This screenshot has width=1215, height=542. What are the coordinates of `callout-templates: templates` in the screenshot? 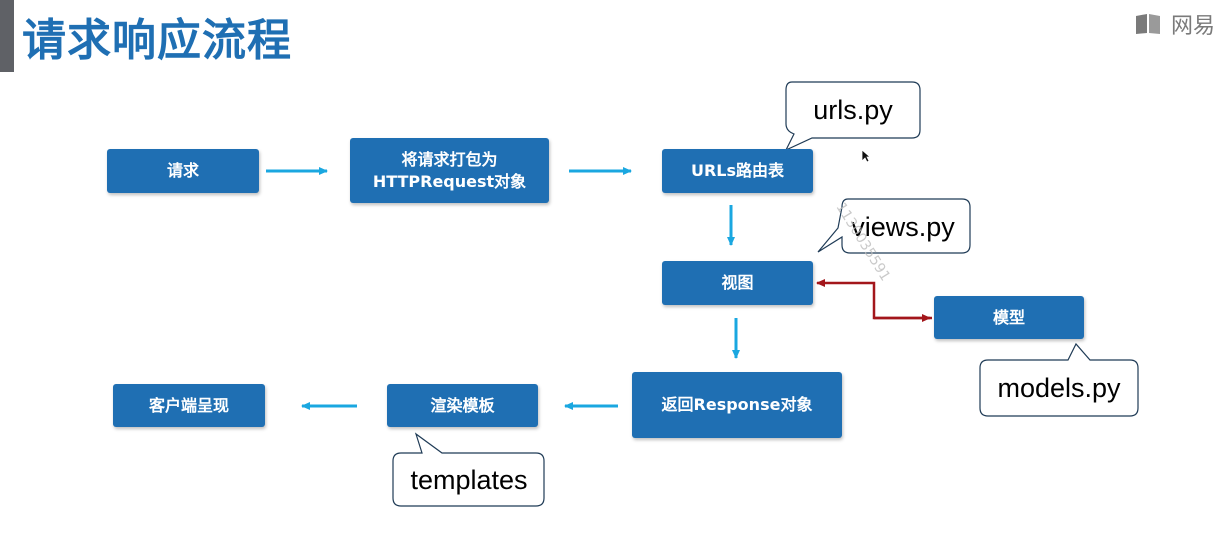 It's located at (468, 469).